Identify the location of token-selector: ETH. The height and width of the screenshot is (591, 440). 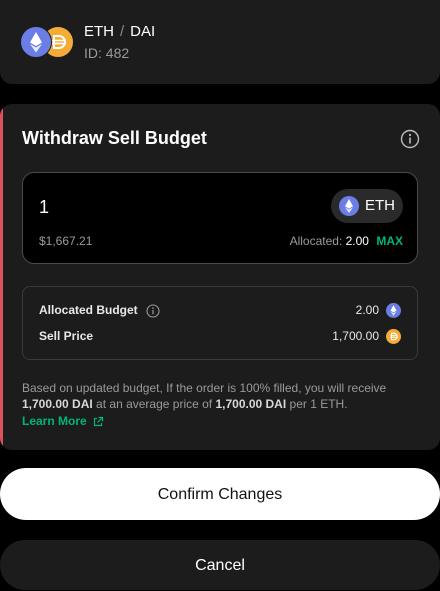
(367, 206).